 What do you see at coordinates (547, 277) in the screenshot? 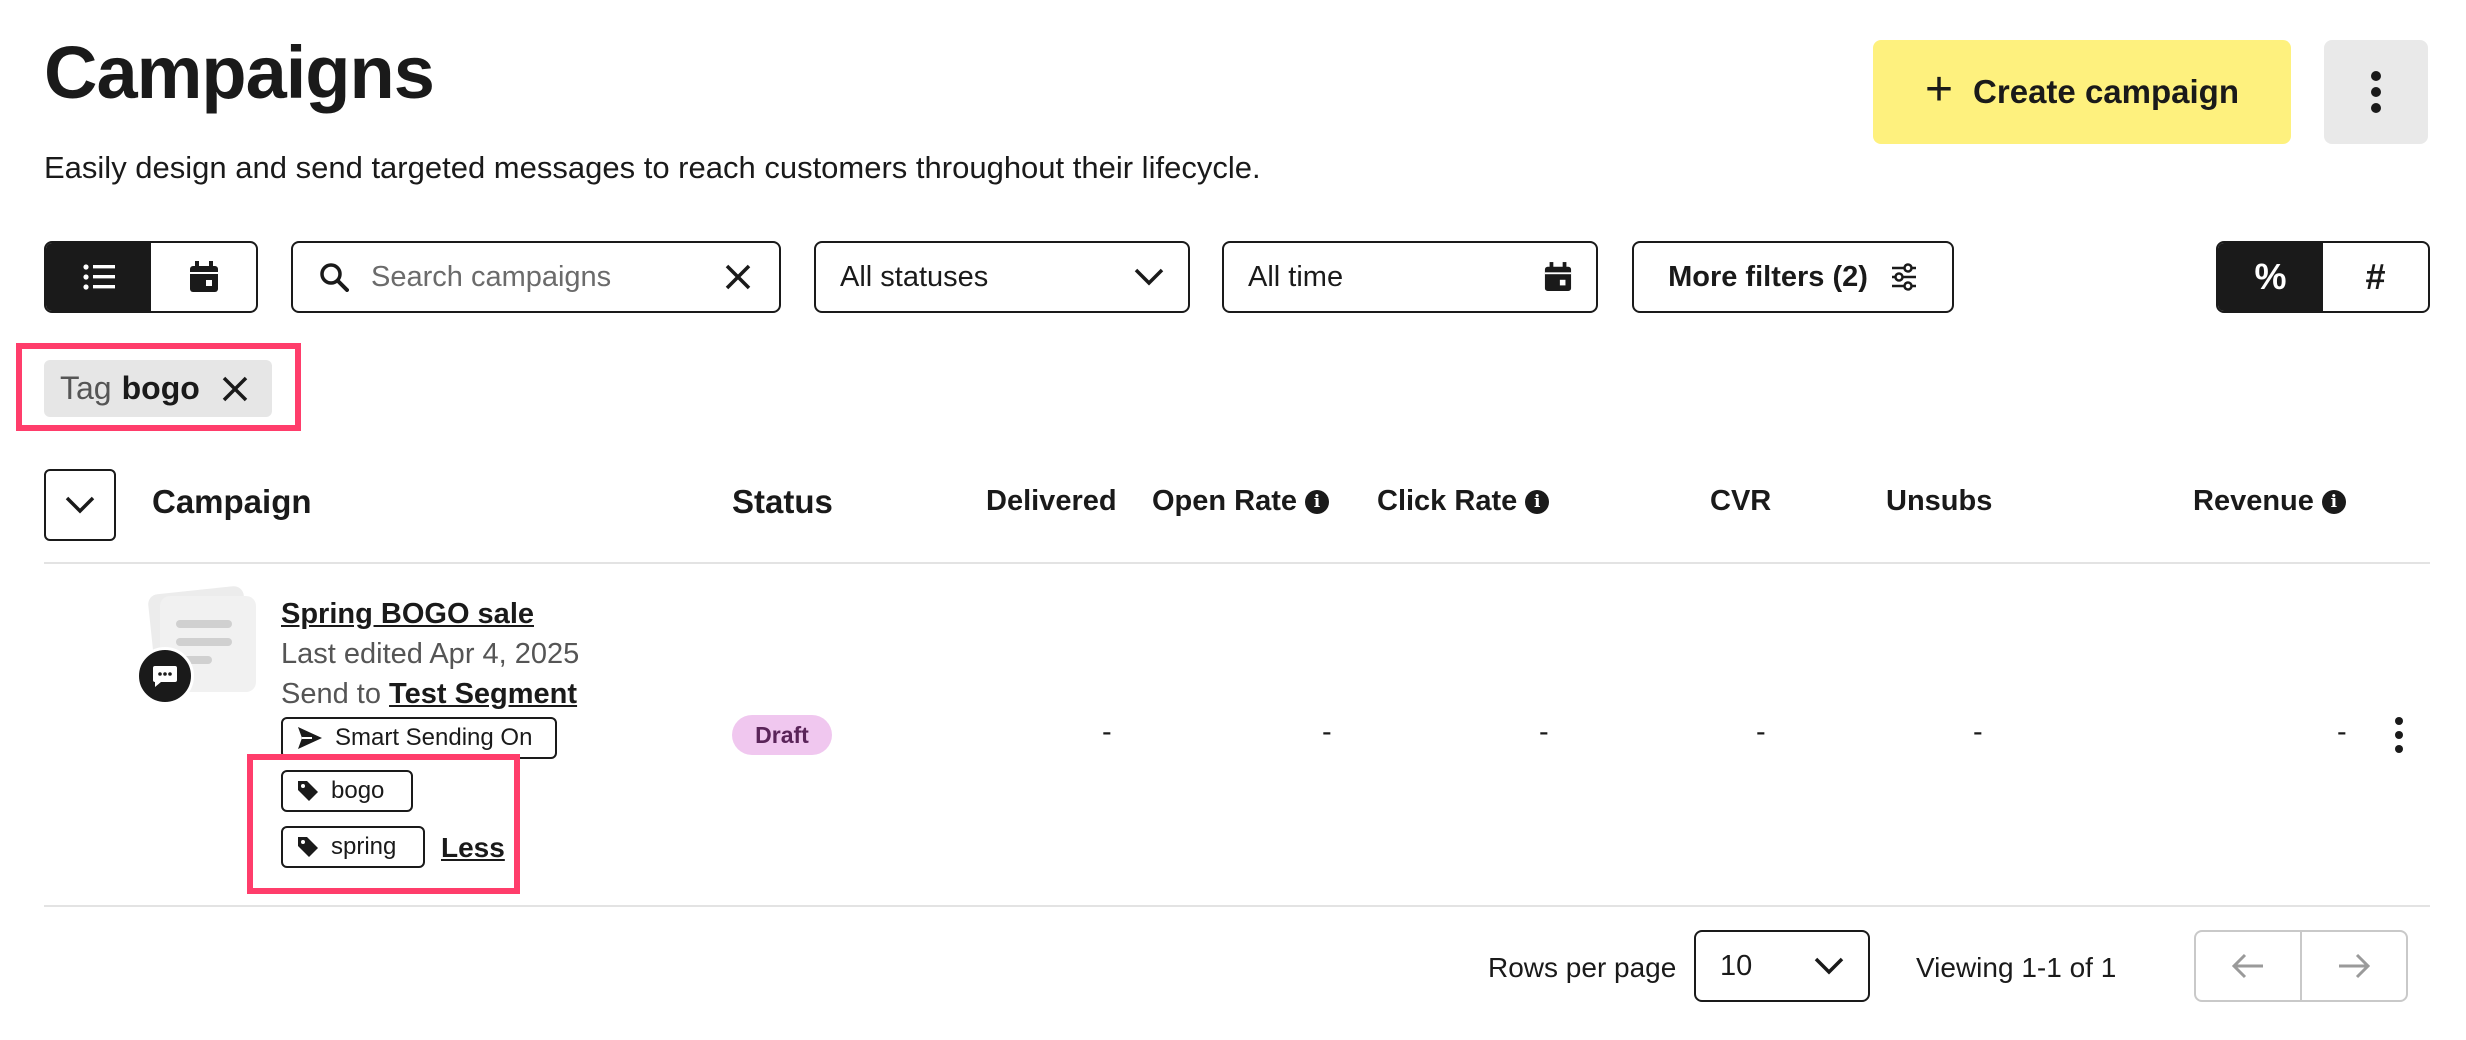
I see `search-input: Search campaigns` at bounding box center [547, 277].